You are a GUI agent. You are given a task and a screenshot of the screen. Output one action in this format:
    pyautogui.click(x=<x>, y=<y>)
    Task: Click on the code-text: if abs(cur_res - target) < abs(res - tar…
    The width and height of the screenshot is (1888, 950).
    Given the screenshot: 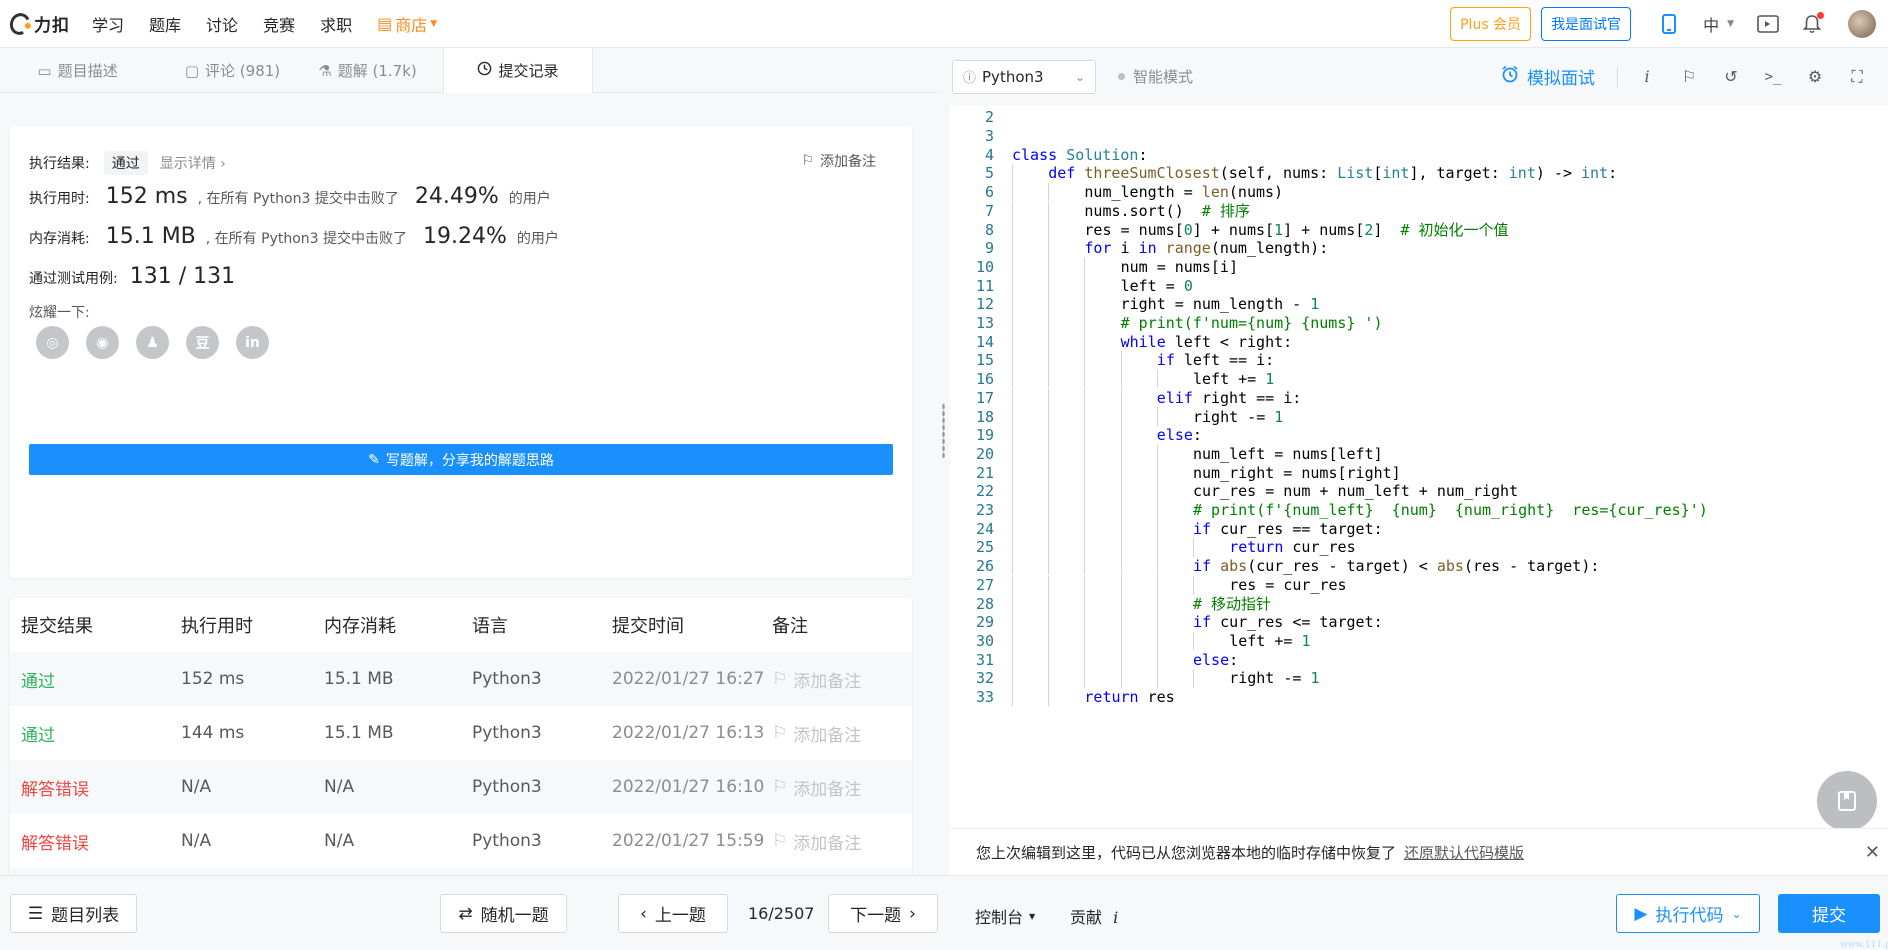 What is the action you would take?
    pyautogui.click(x=1396, y=566)
    